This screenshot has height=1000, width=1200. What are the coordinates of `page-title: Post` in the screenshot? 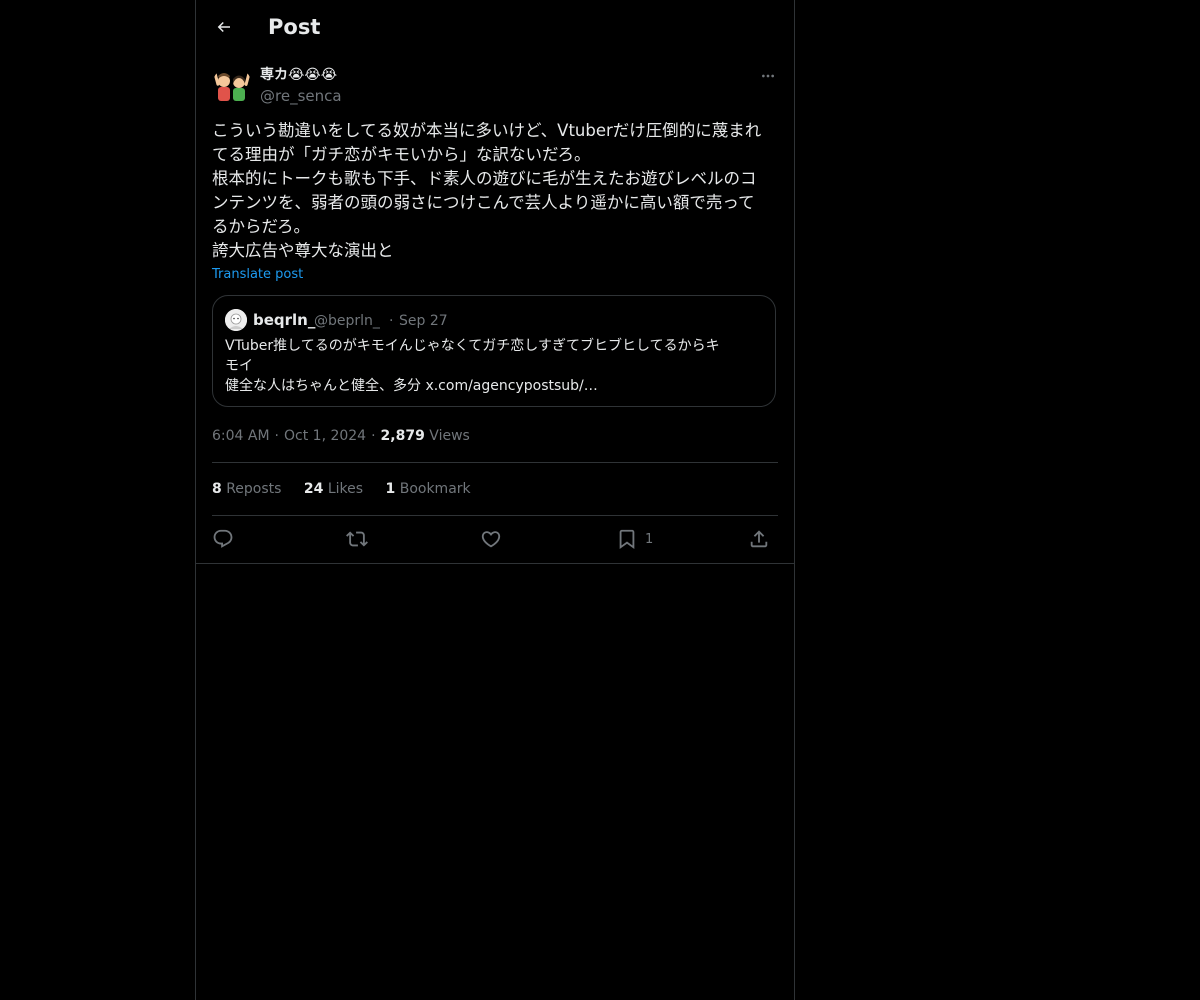 It's located at (294, 27).